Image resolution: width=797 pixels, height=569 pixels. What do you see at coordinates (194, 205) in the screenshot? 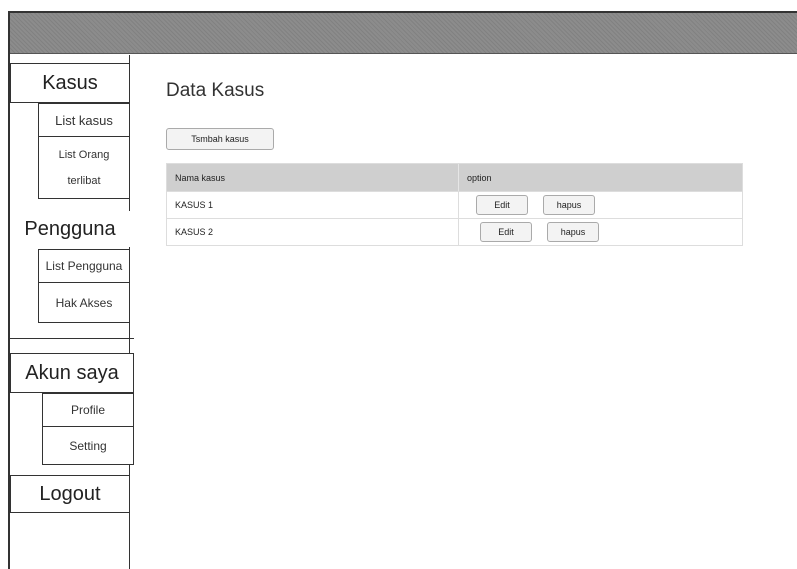
I see `kasus-name-cell: KASUS 1` at bounding box center [194, 205].